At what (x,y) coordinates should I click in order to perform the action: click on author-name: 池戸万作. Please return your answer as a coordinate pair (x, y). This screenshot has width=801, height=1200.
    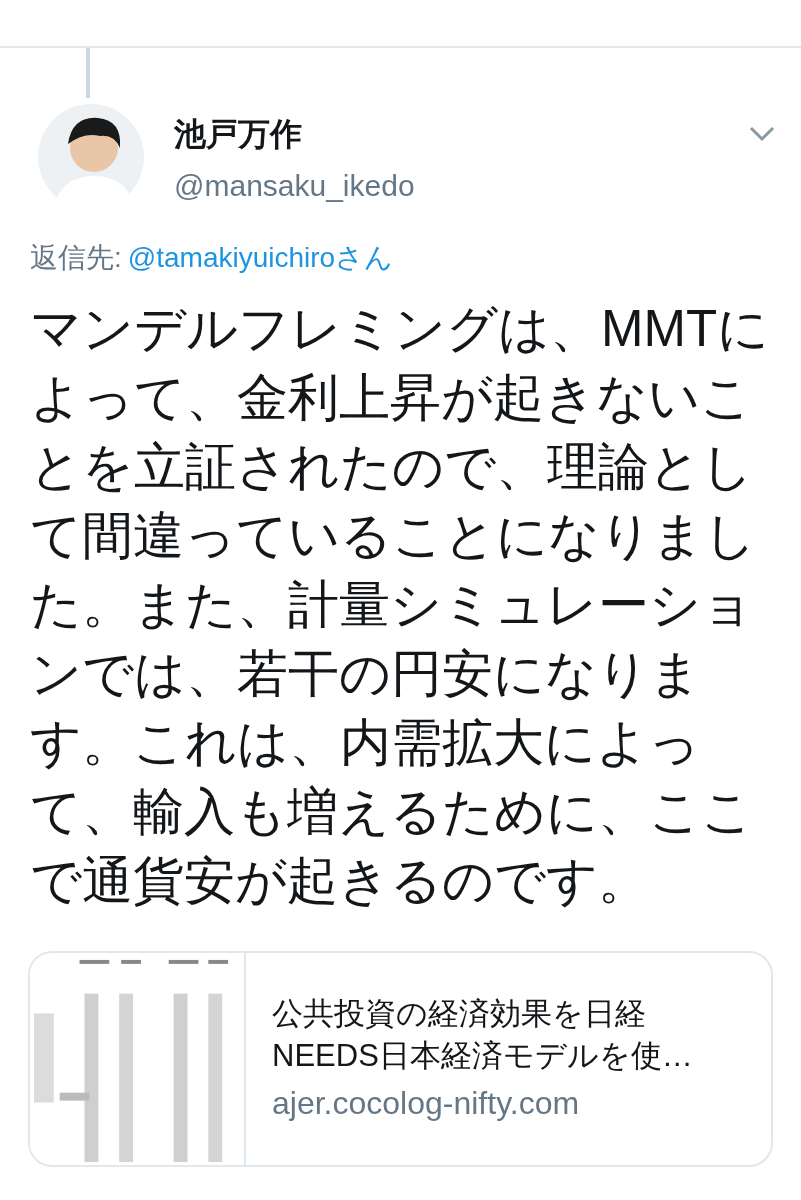
    Looking at the image, I should click on (461, 134).